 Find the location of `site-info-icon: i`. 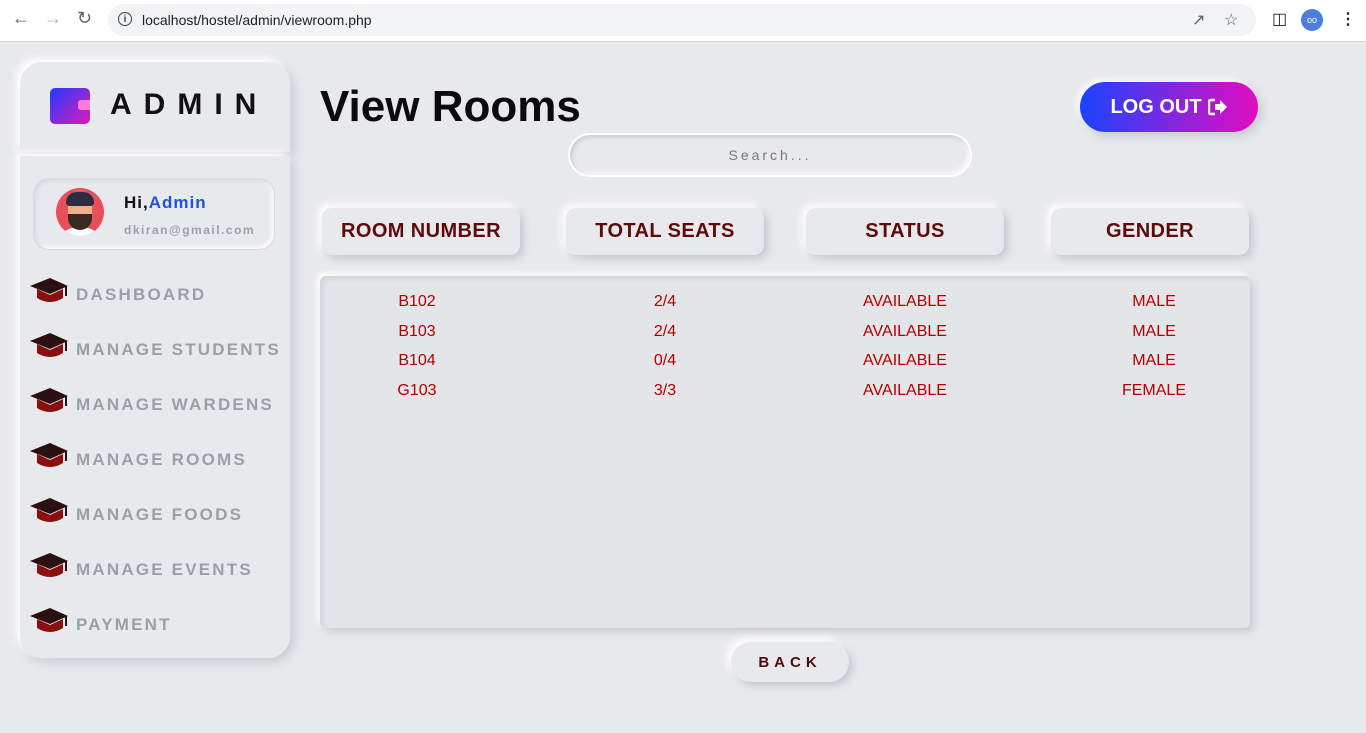

site-info-icon: i is located at coordinates (125, 19).